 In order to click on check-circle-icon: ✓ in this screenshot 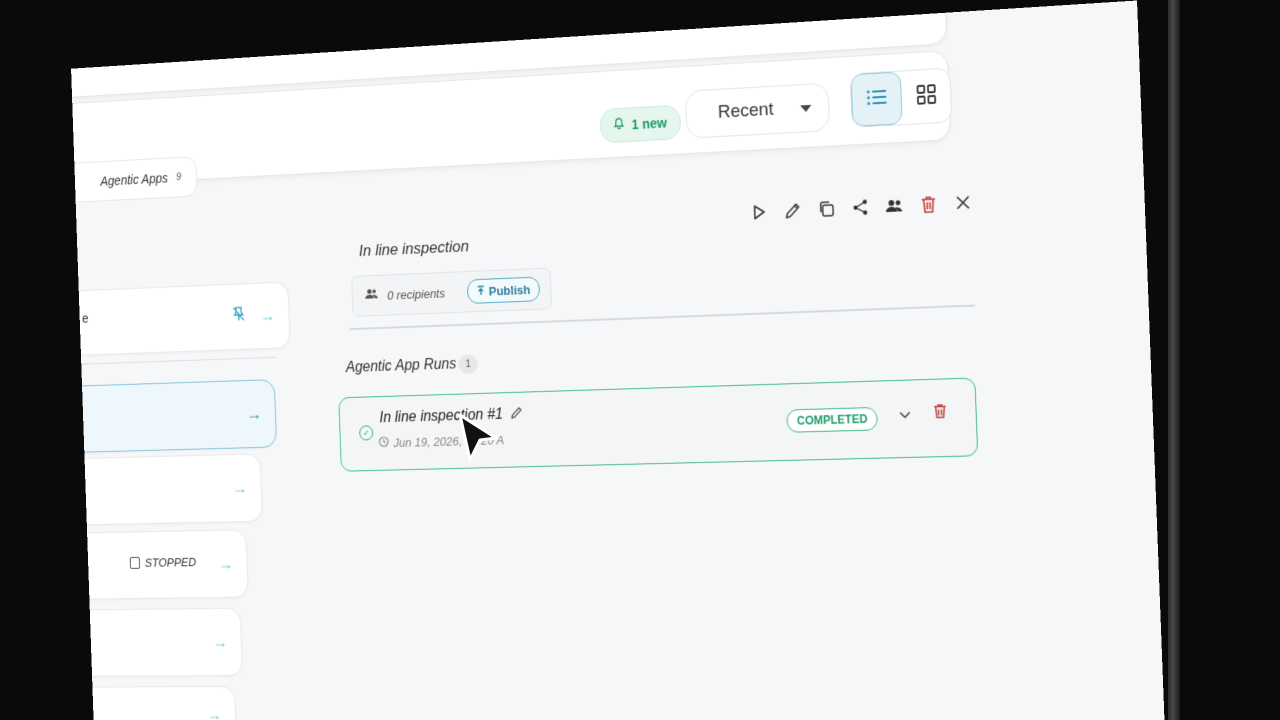, I will do `click(366, 432)`.